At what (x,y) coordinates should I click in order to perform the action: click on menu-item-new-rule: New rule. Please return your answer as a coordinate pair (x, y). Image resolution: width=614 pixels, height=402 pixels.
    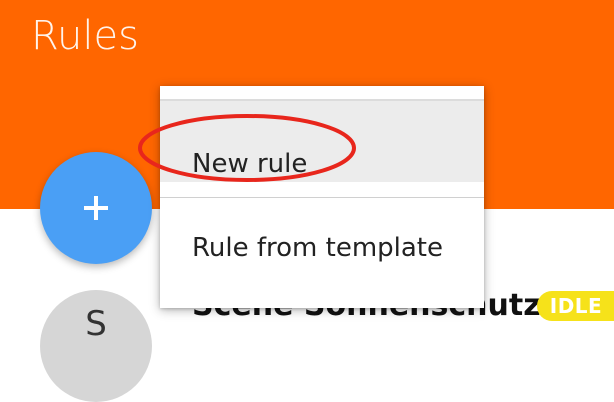
    Looking at the image, I should click on (322, 141).